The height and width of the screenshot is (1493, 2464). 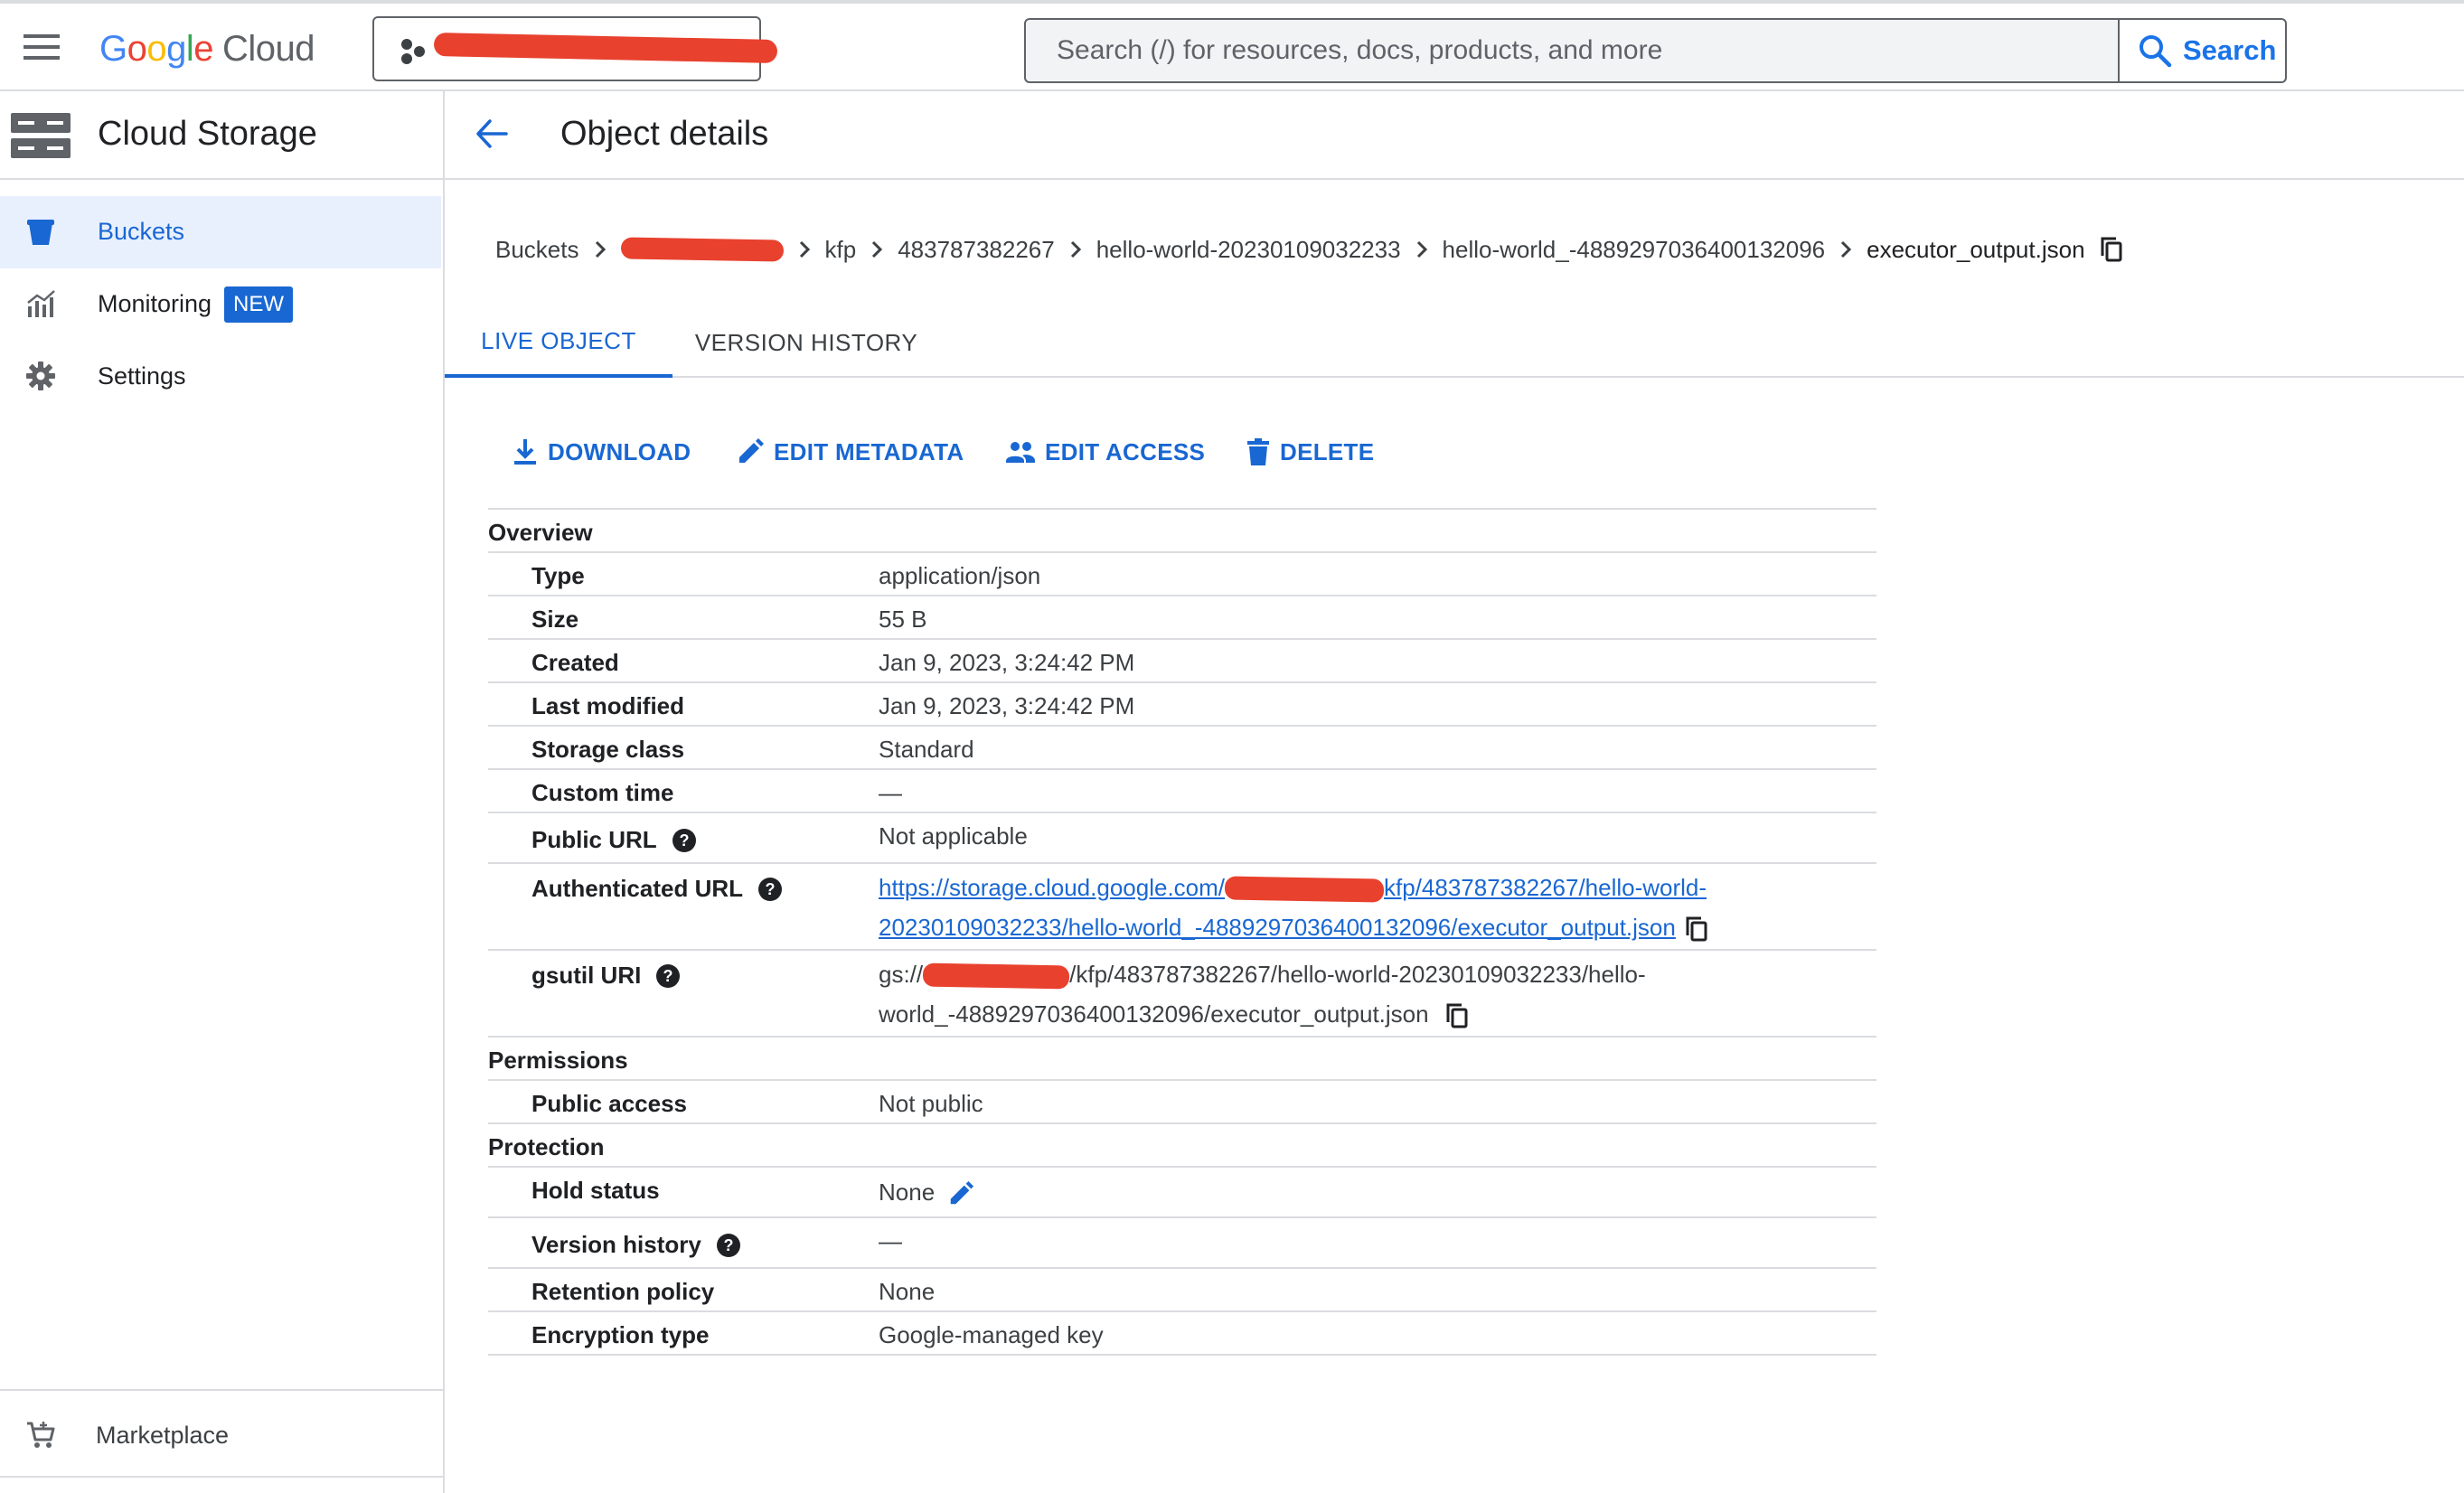 What do you see at coordinates (1634, 250) in the screenshot?
I see `breadcrumb-item: hello-world_-4889297036400132096` at bounding box center [1634, 250].